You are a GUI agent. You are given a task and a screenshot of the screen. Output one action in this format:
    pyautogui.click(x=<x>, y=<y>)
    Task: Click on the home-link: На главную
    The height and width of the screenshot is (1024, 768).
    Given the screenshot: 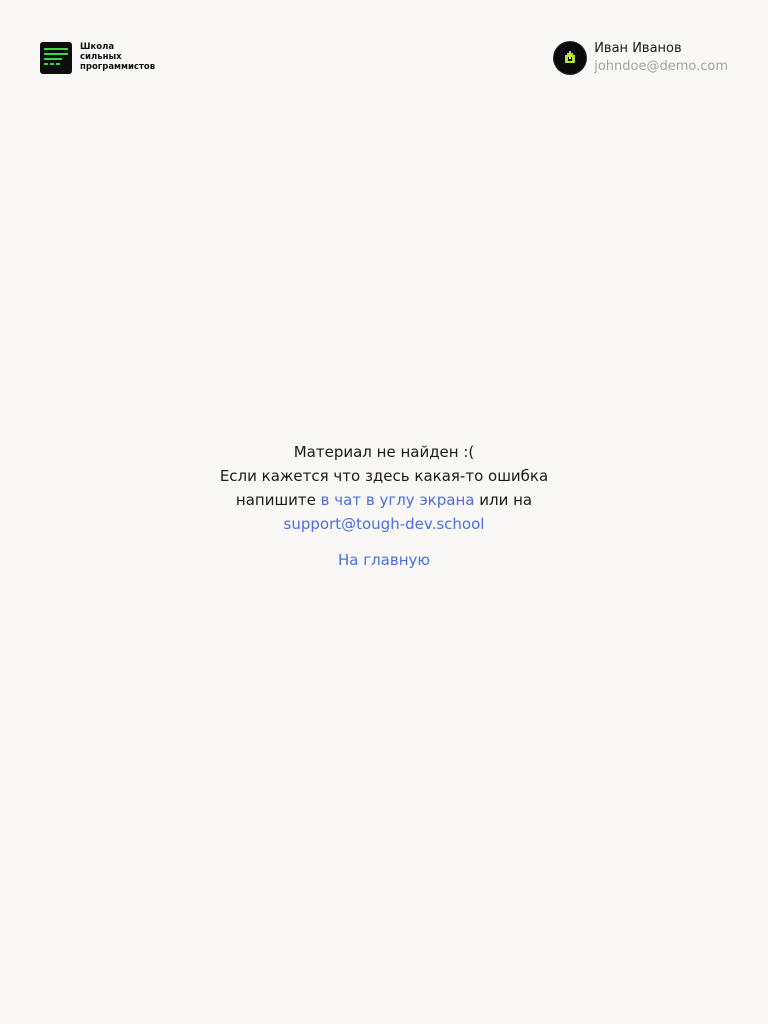 What is the action you would take?
    pyautogui.click(x=384, y=560)
    